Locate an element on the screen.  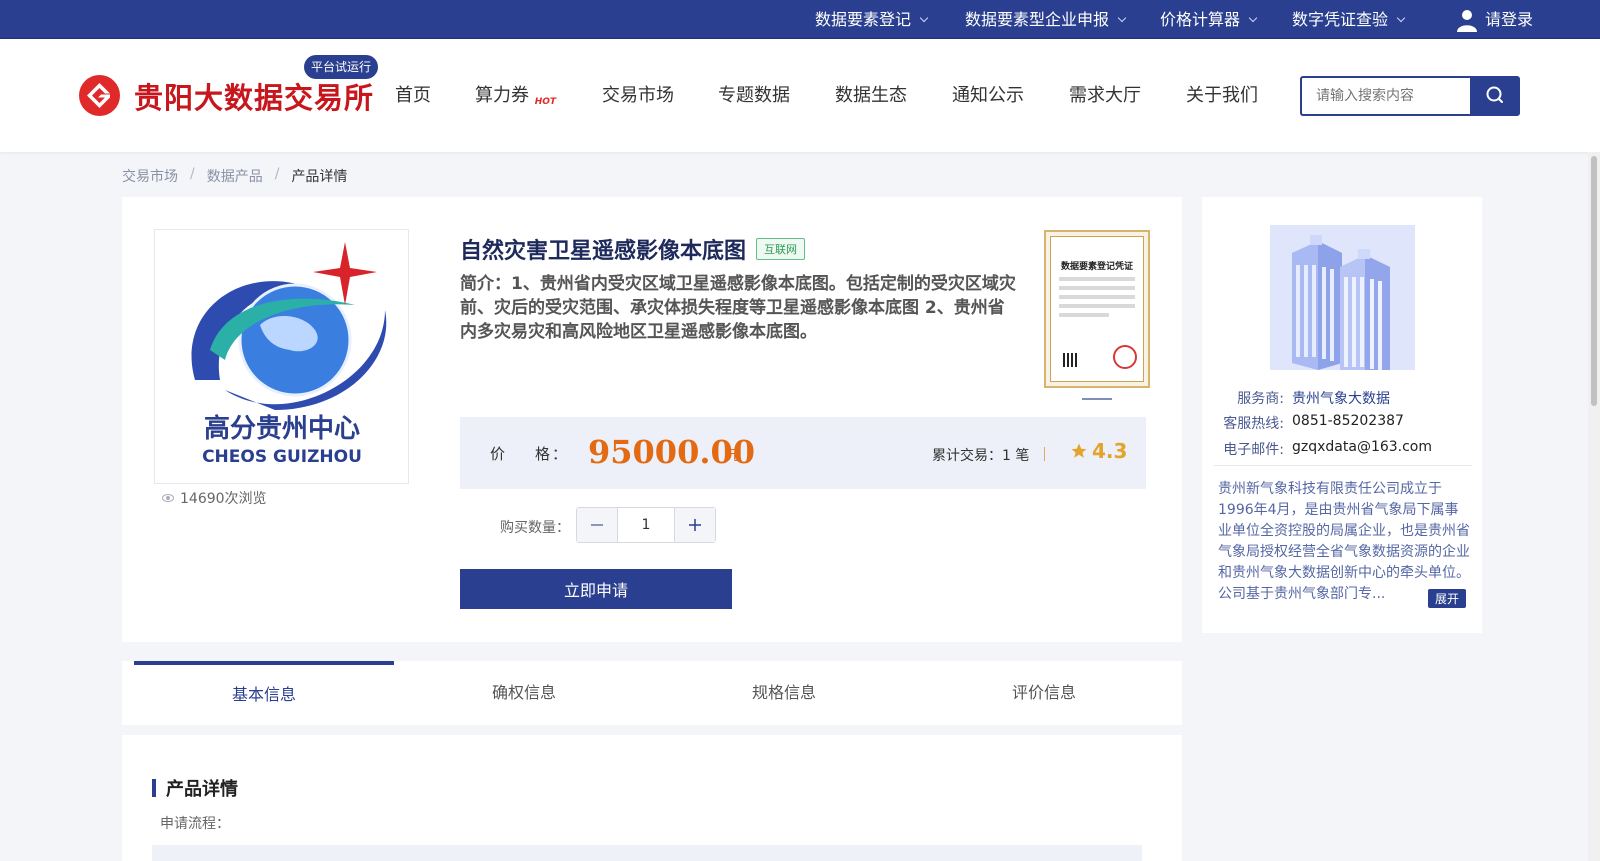
email-value: gzqxdata@163.com is located at coordinates (1362, 447).